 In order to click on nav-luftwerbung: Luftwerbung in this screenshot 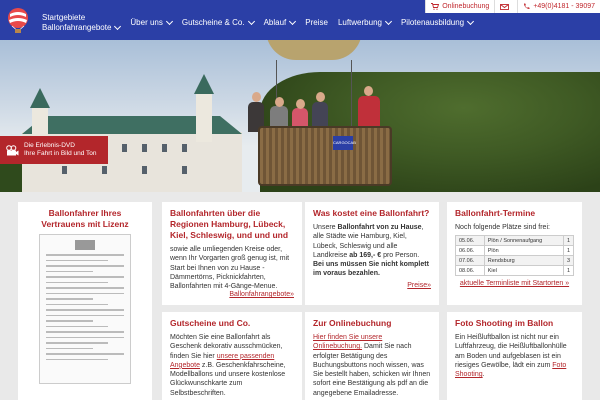, I will do `click(364, 22)`.